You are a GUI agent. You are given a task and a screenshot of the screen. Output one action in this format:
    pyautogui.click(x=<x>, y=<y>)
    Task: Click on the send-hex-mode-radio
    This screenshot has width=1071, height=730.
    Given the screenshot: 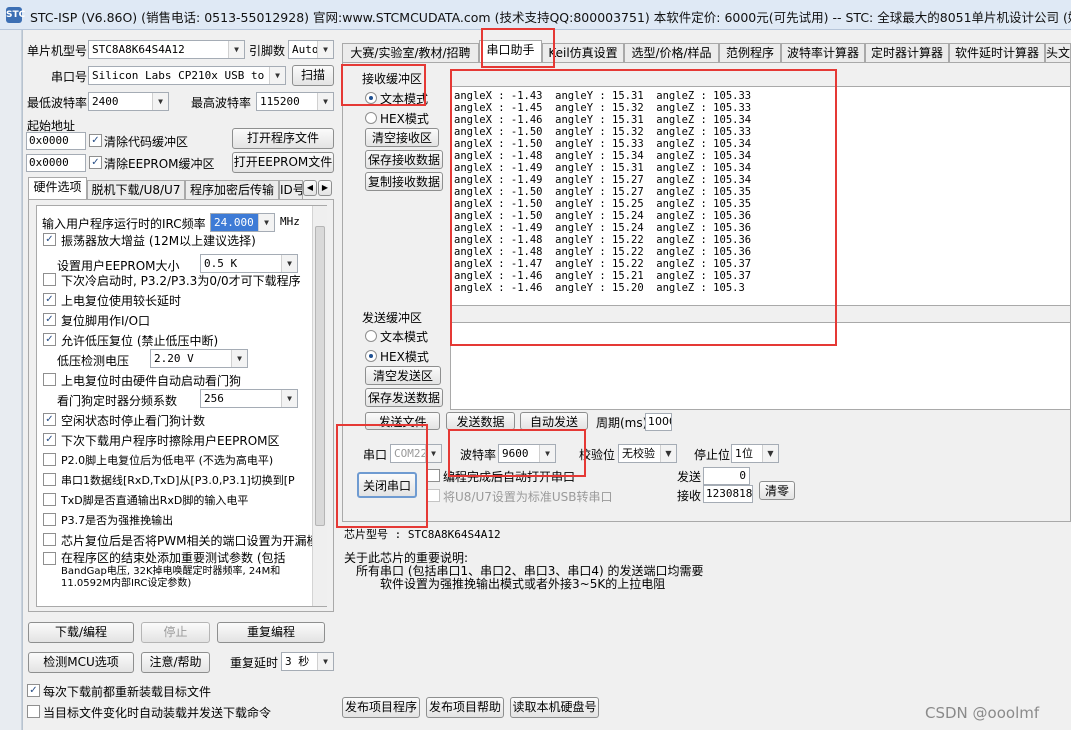 What is the action you would take?
    pyautogui.click(x=371, y=356)
    